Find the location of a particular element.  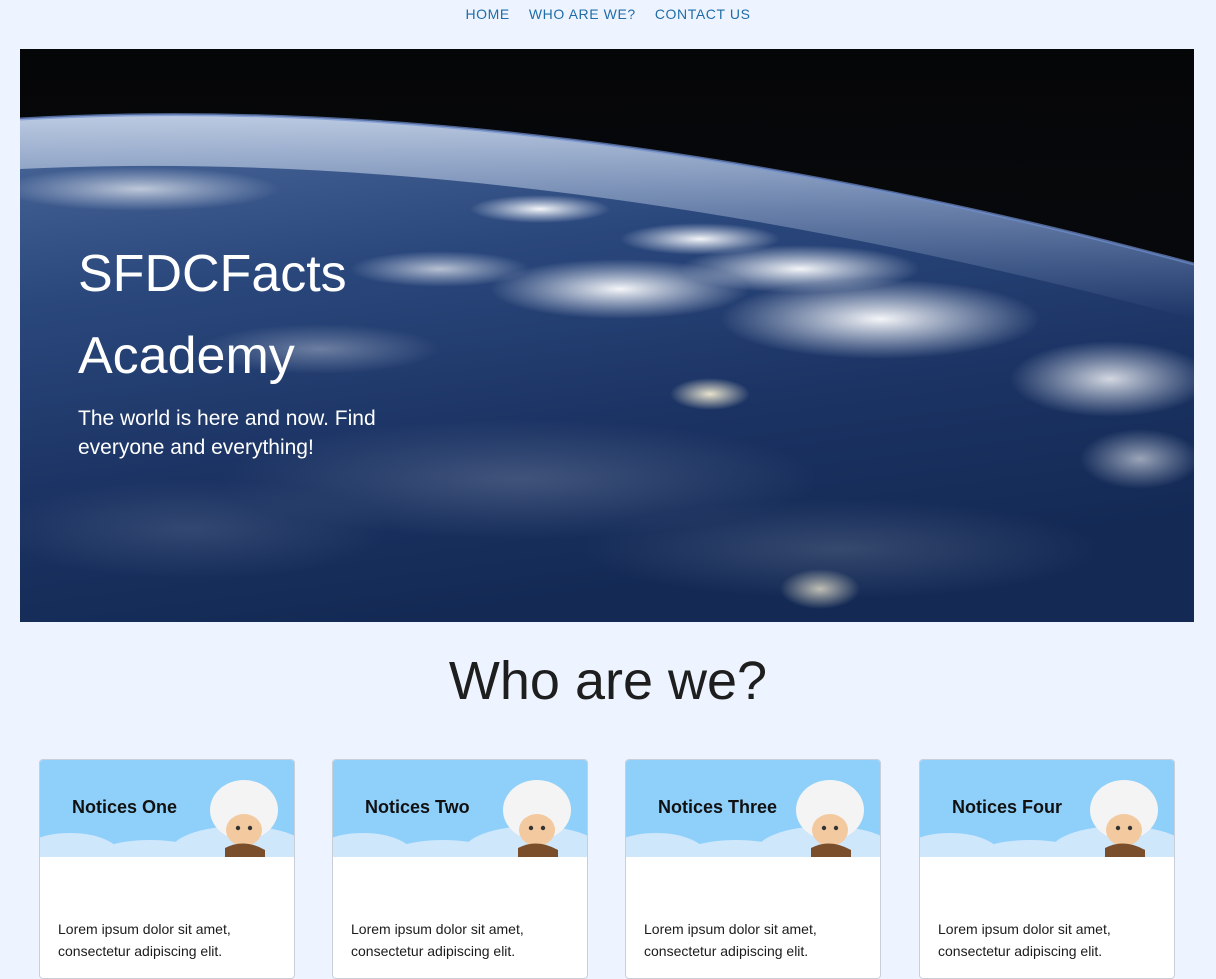

top-nav: HOME WHO ARE WE? CONTACT US is located at coordinates (608, 14).